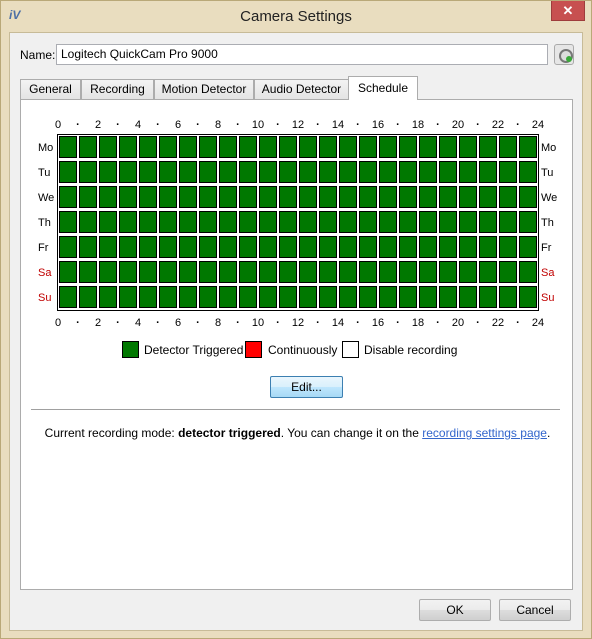 The image size is (592, 639). I want to click on camera-select-button, so click(564, 54).